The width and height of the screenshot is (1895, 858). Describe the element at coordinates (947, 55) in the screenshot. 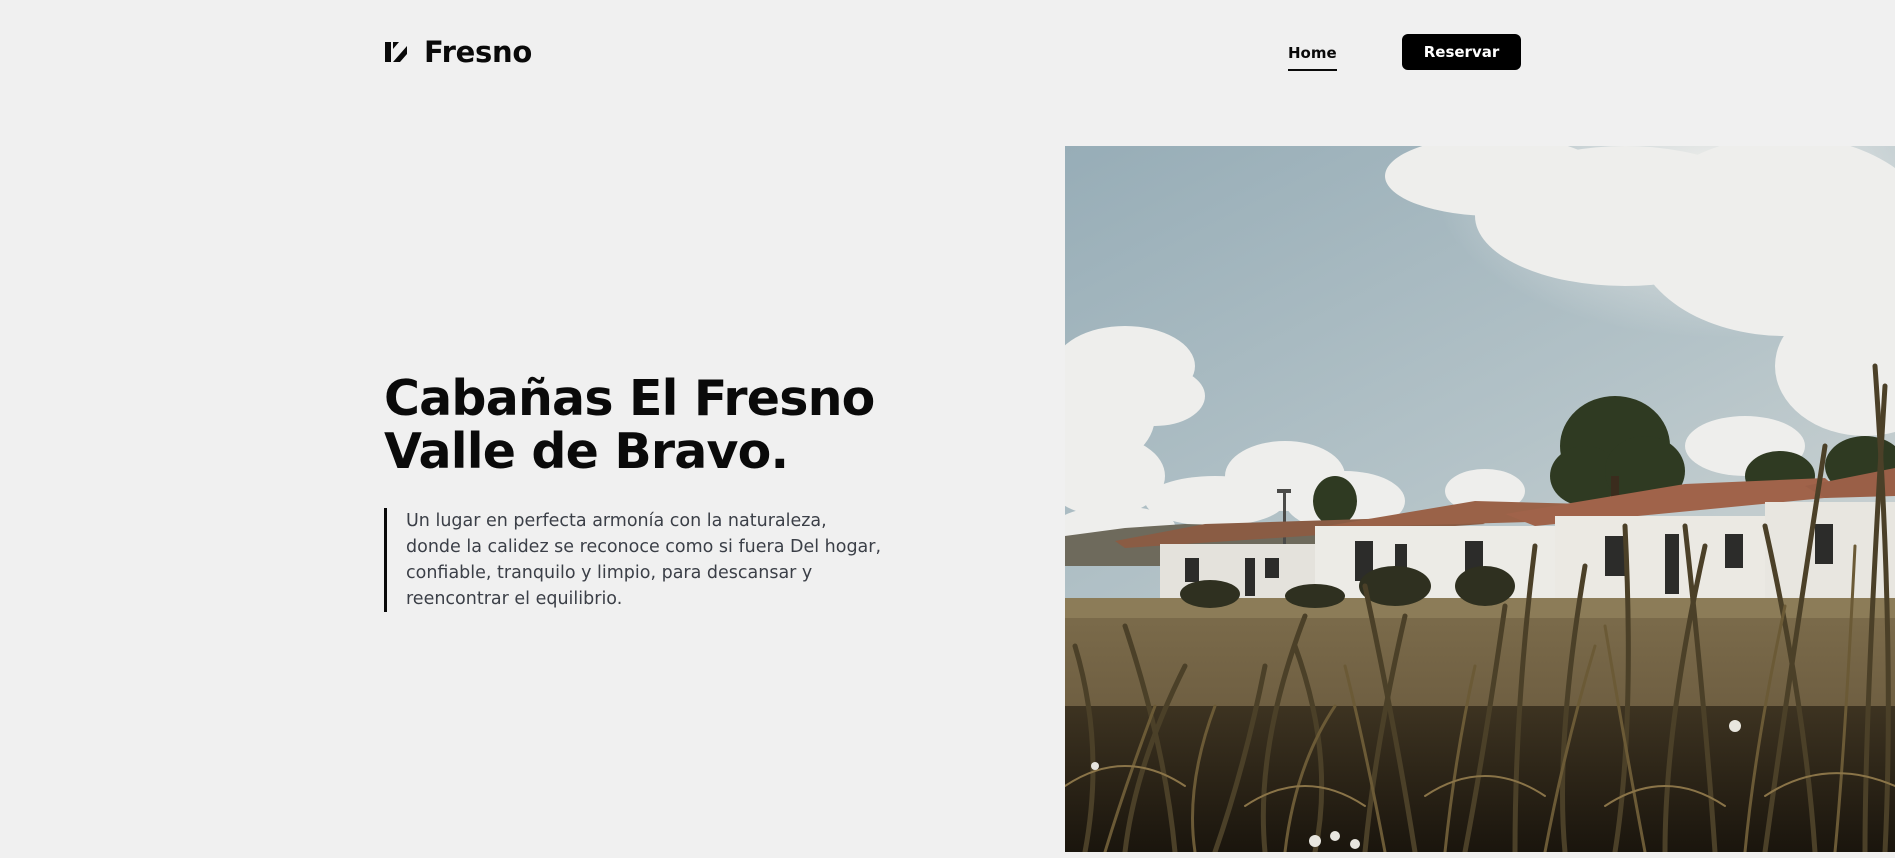

I see `site-header: Fresno Home Reservar` at that location.